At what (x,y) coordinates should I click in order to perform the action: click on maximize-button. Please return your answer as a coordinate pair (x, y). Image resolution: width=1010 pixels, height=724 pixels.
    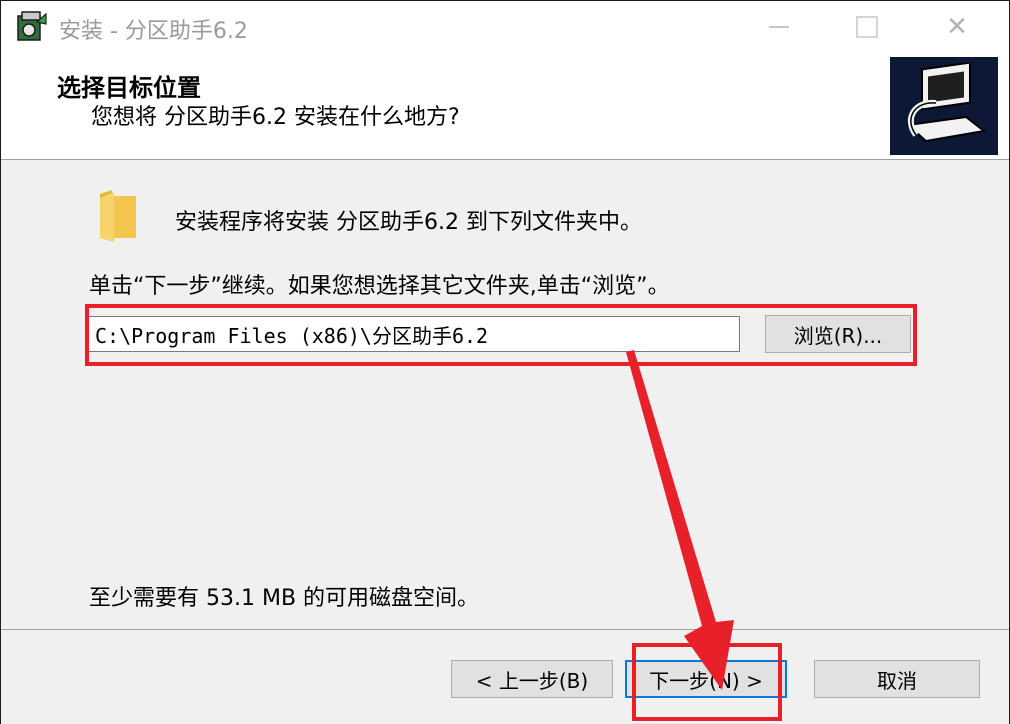
    Looking at the image, I should click on (867, 27).